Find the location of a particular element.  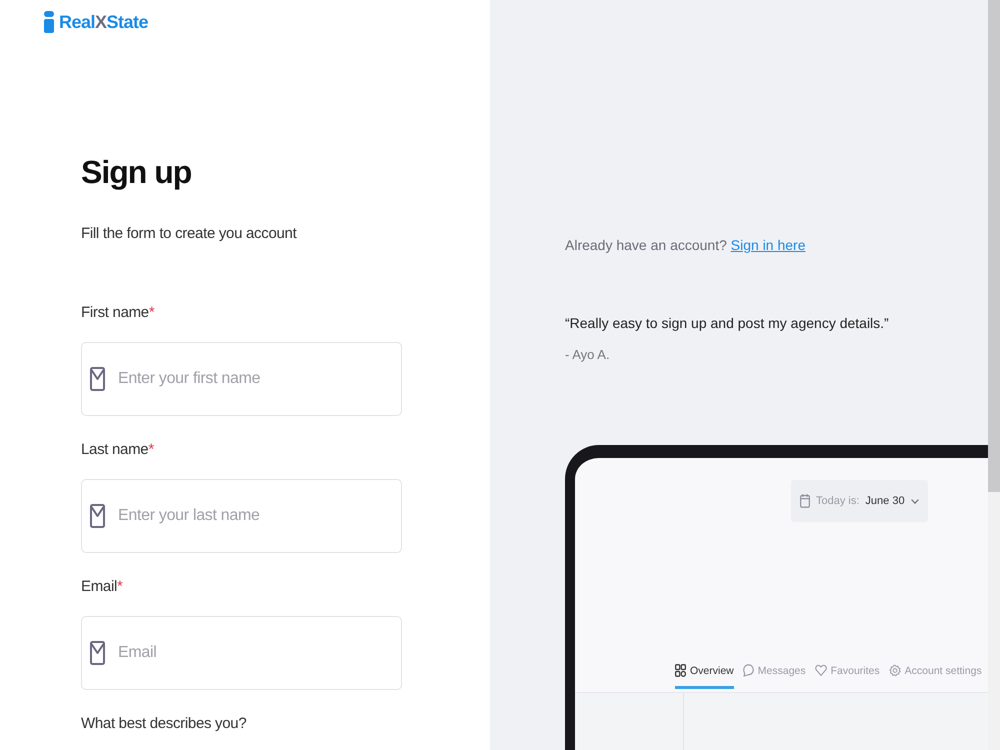

nav-tab: Messages is located at coordinates (774, 676).